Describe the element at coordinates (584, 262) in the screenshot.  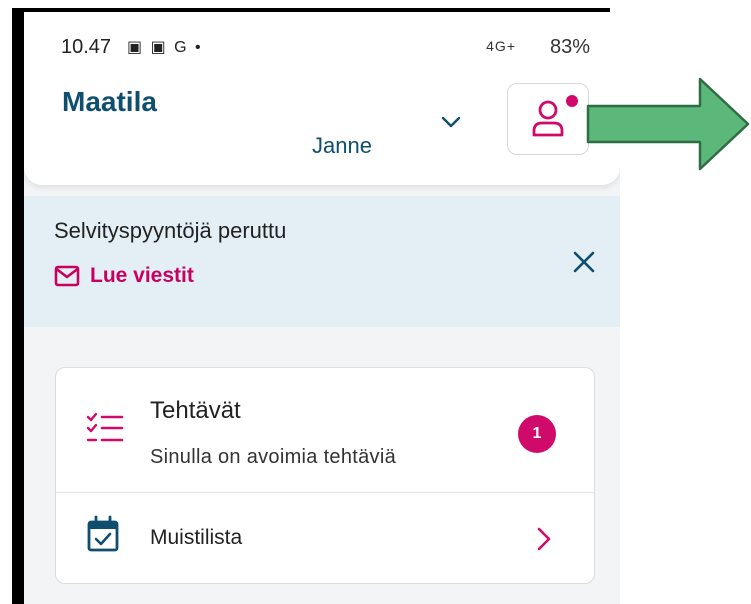
I see `close-icon` at that location.